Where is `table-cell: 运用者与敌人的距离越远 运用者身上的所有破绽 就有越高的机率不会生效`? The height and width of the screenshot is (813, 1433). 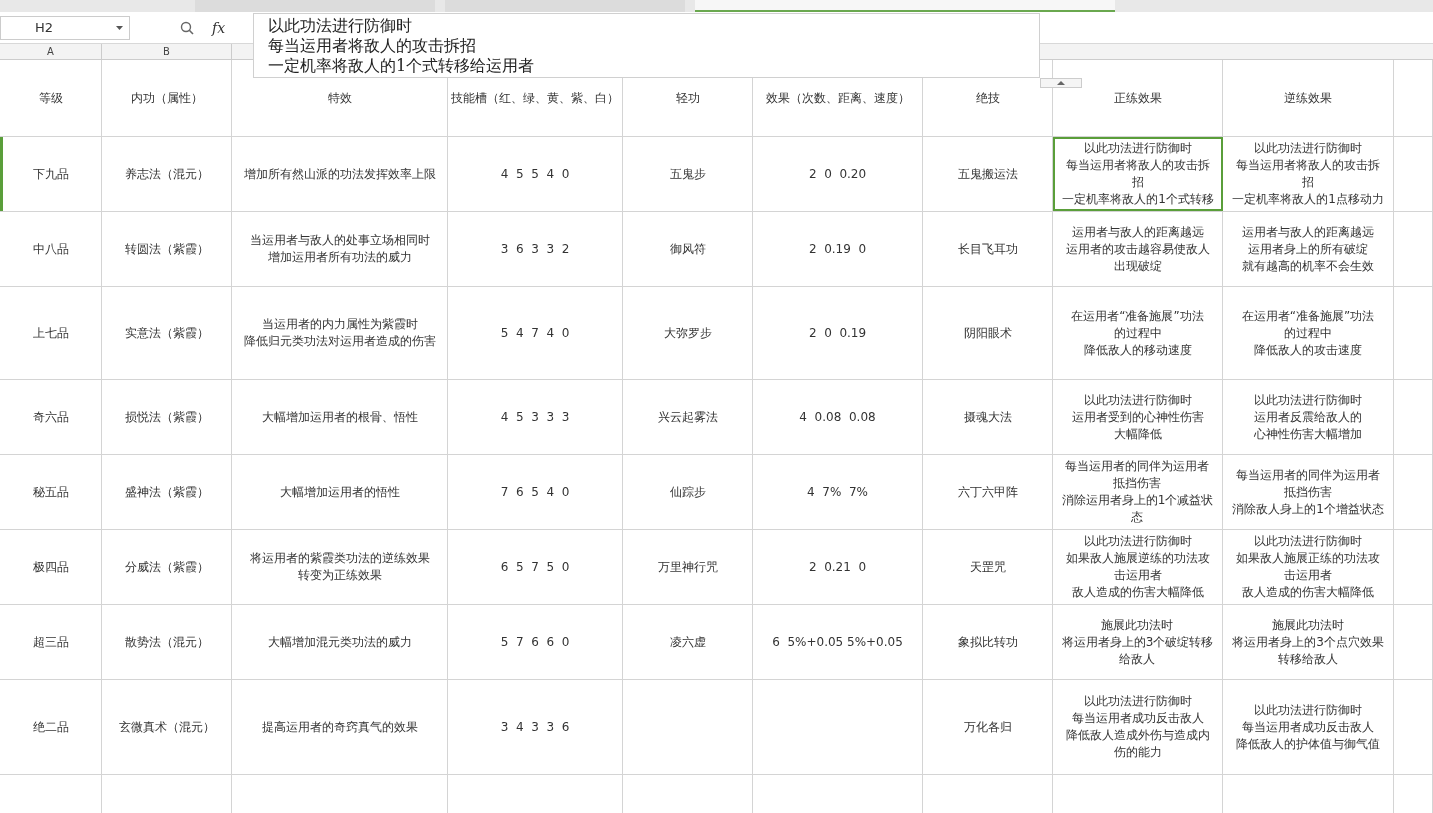 table-cell: 运用者与敌人的距离越远 运用者身上的所有破绽 就有越高的机率不会生效 is located at coordinates (1308, 249).